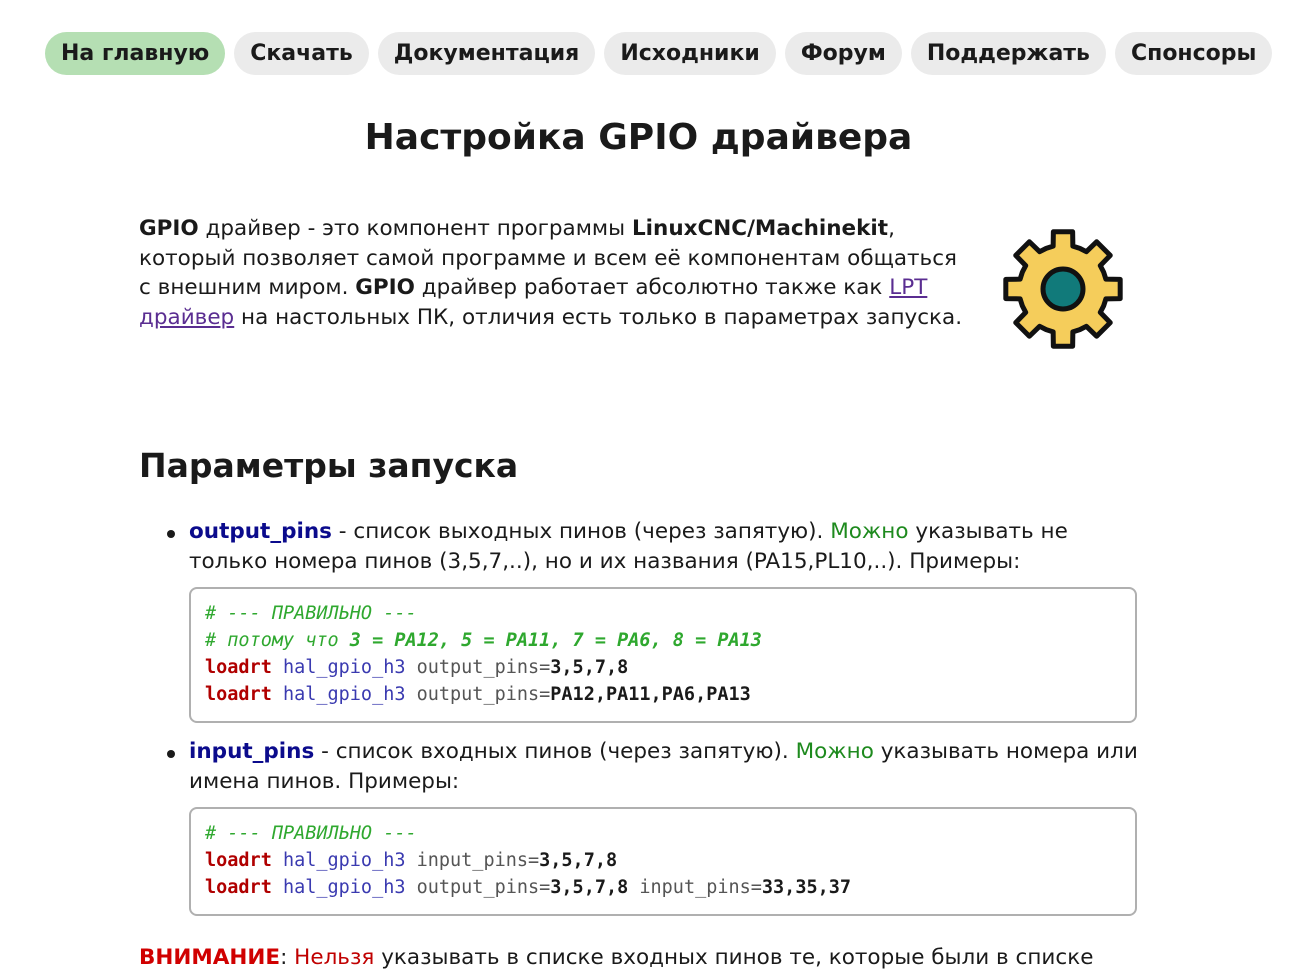 This screenshot has width=1291, height=976. I want to click on gear-icon, so click(1063, 289).